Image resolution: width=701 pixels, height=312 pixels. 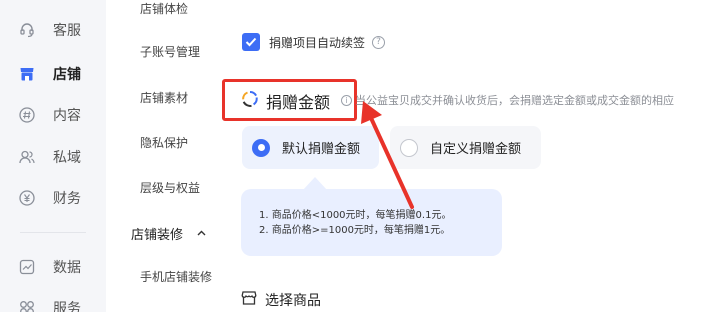 I want to click on rail-item-service: 服务, so click(x=49, y=303).